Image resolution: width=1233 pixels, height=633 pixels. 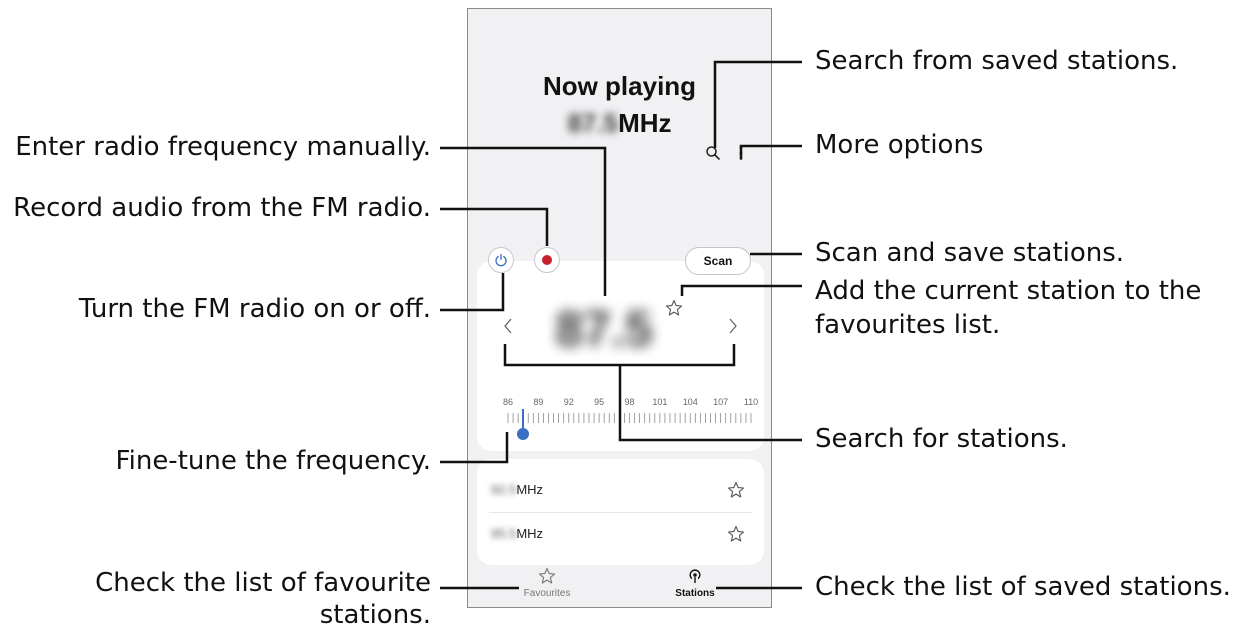 I want to click on callout-search-saved, so click(x=757, y=104).